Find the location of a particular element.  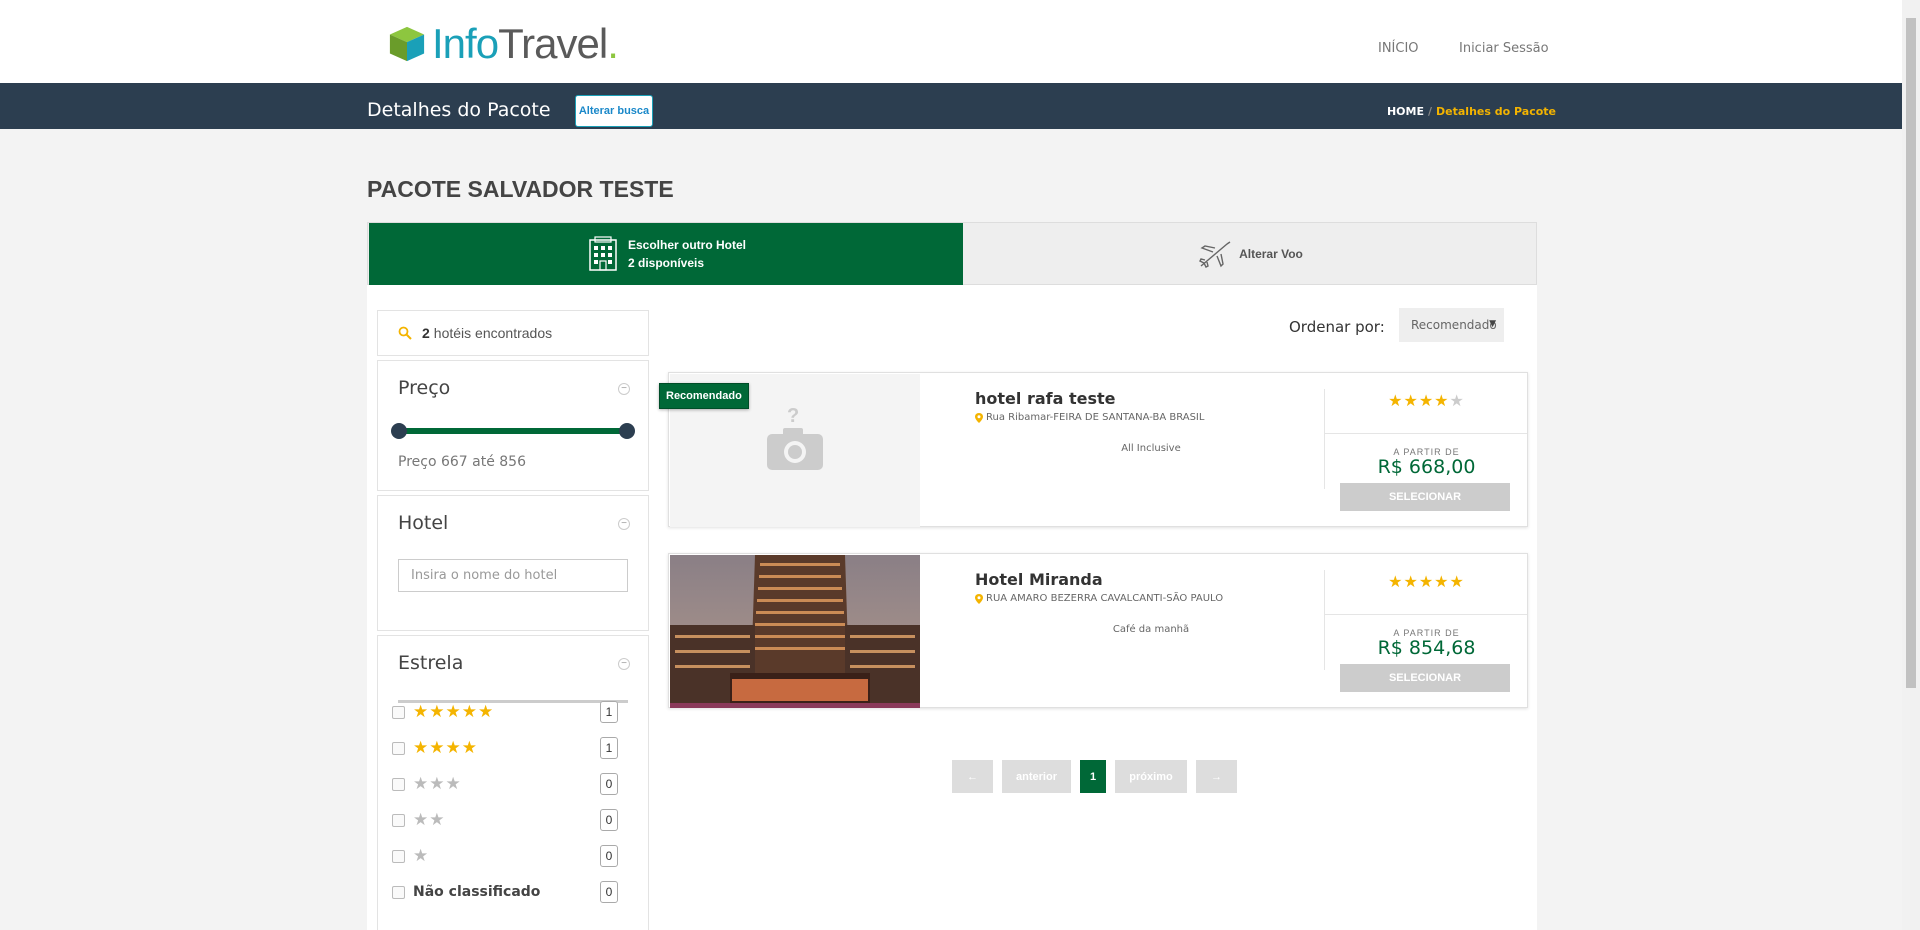

tab-choose-hotel: Escolher outro Hotel 2 disponíveis is located at coordinates (666, 254).